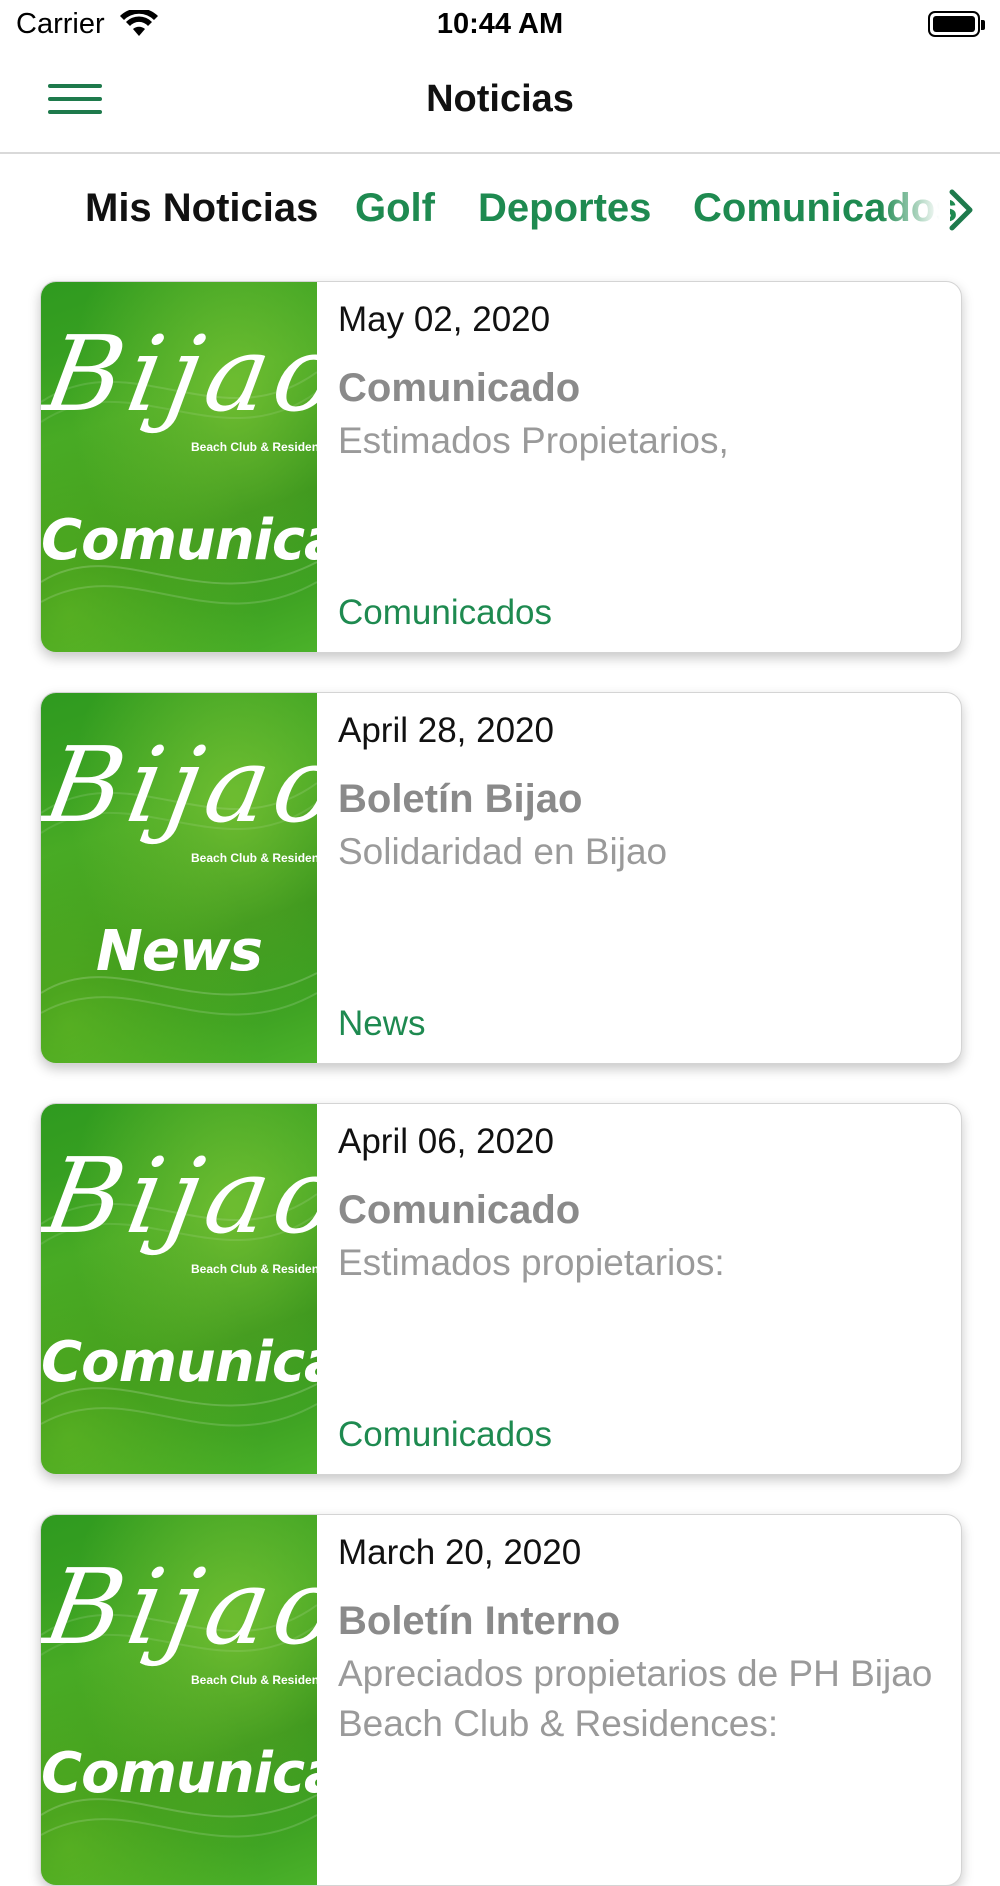 Image resolution: width=1000 pixels, height=1886 pixels. I want to click on navigation-bar: Noticias, so click(500, 102).